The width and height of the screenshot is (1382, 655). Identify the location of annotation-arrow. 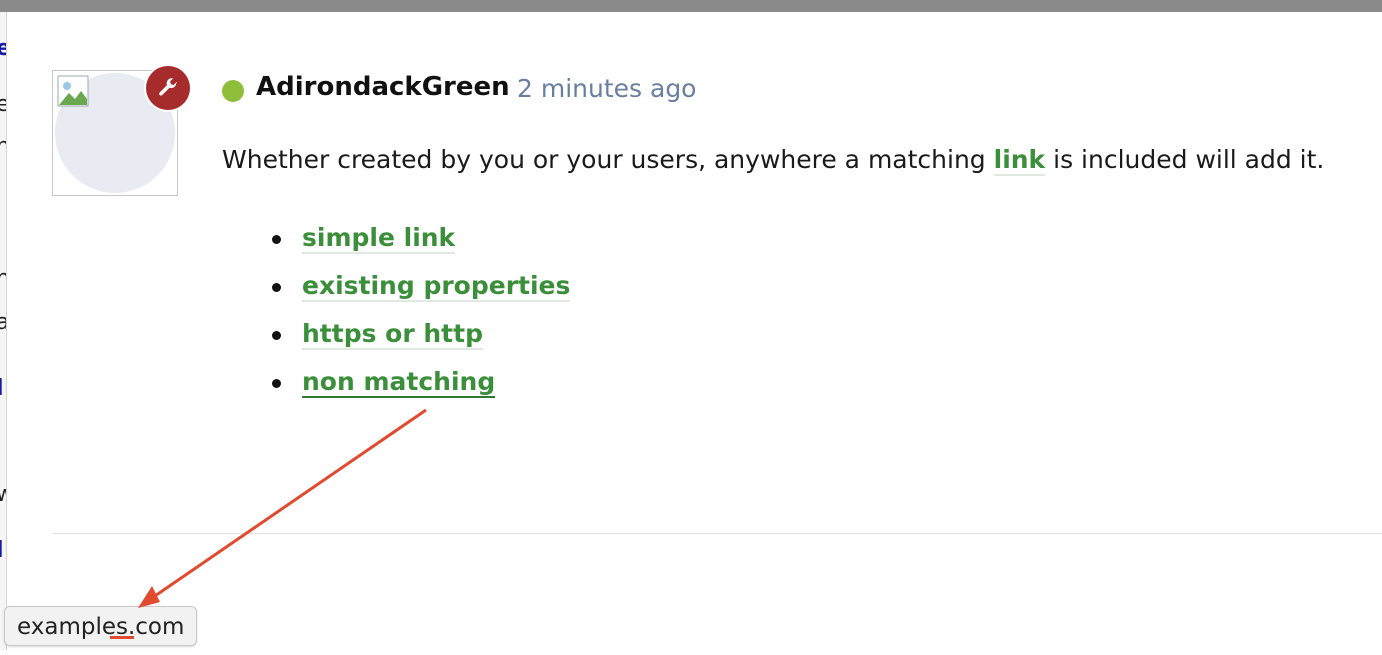
(282, 508).